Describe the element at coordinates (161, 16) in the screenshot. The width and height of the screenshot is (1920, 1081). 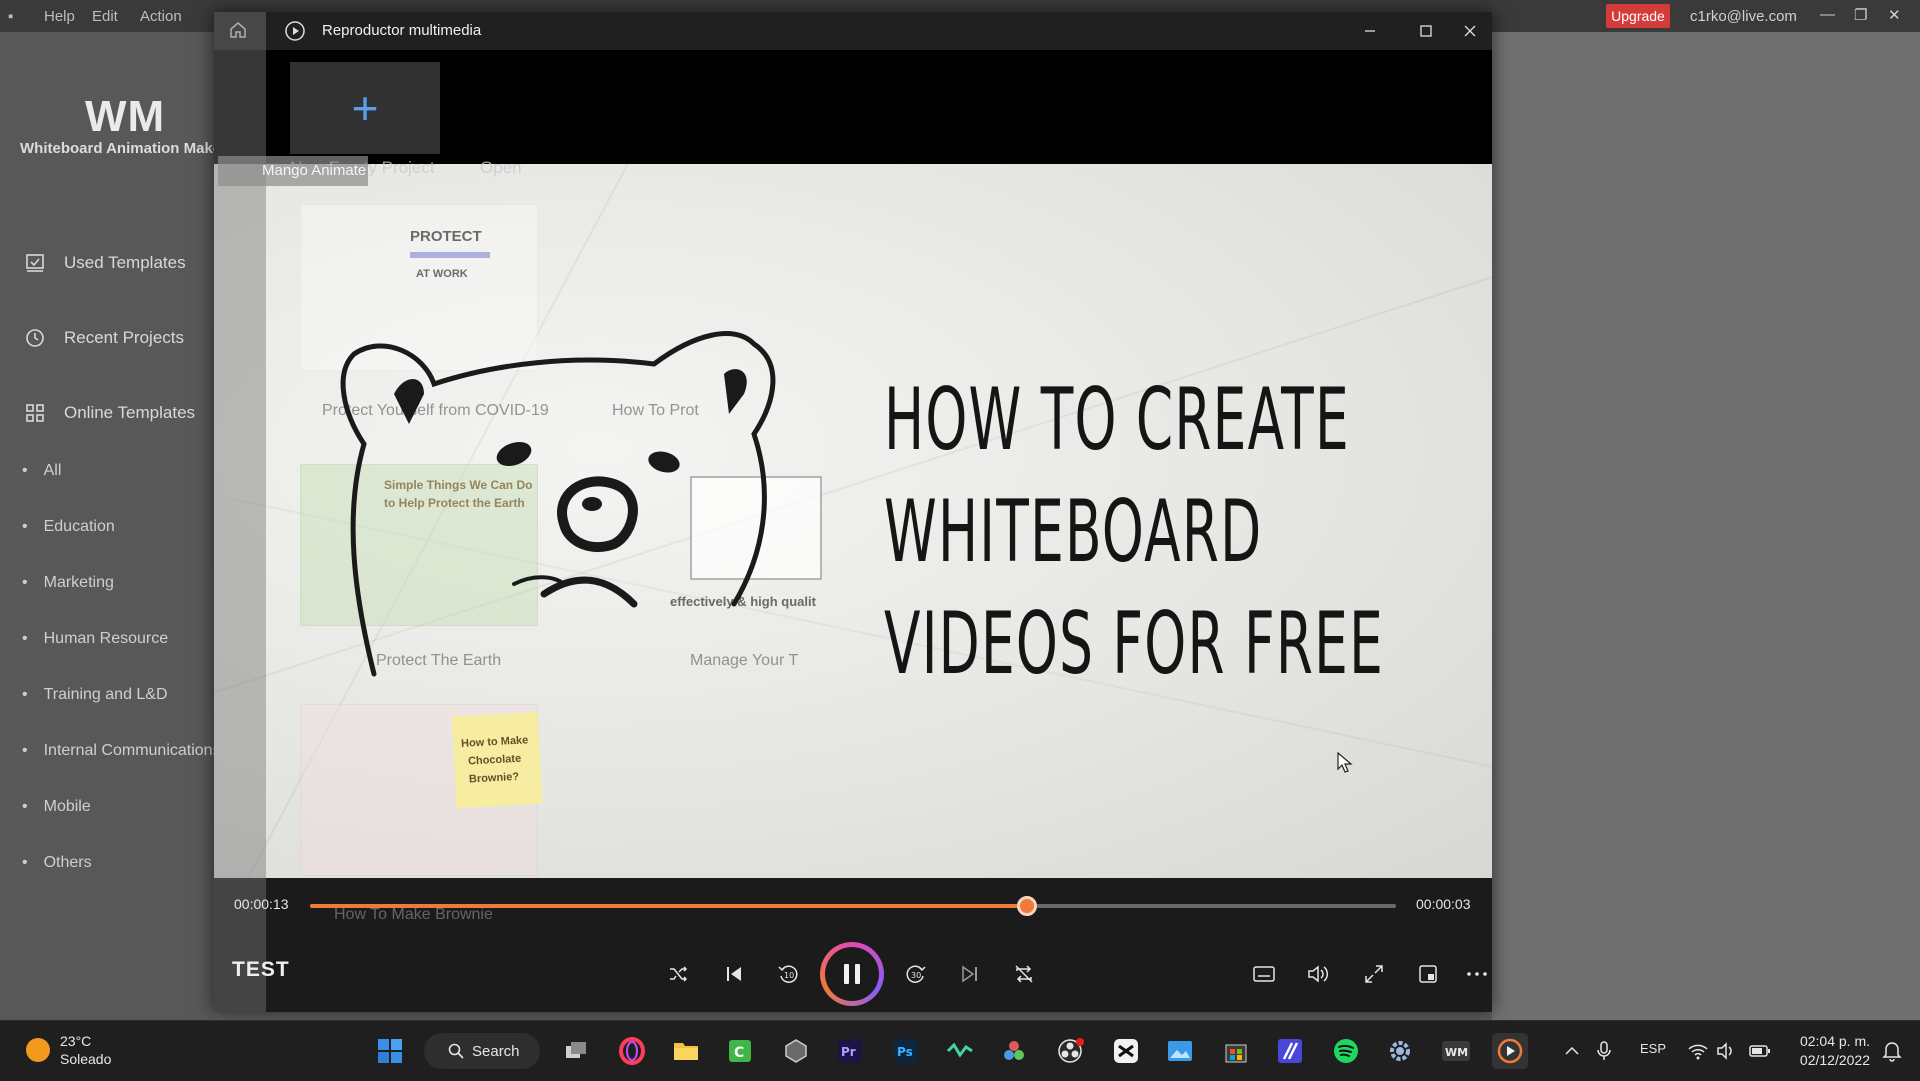
I see `menu-action: Action` at that location.